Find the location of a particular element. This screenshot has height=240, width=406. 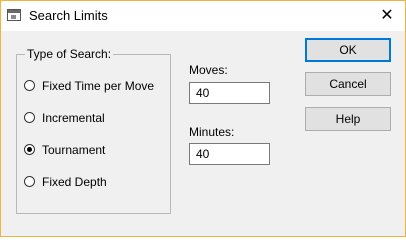

minutes-input is located at coordinates (229, 154).